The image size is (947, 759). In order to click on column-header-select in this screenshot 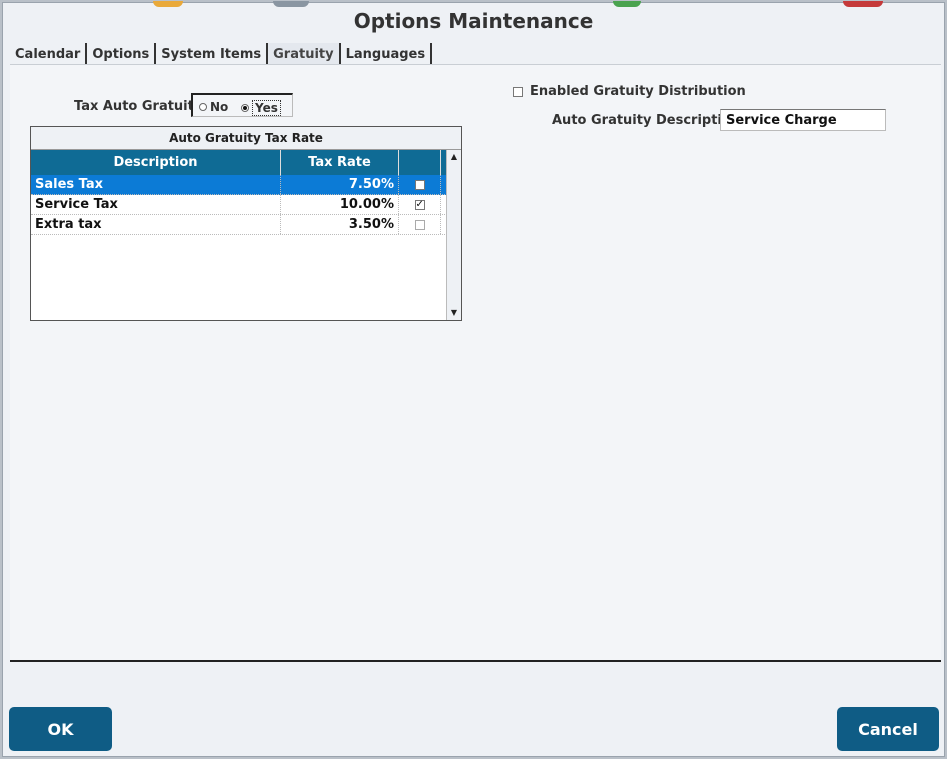, I will do `click(420, 162)`.